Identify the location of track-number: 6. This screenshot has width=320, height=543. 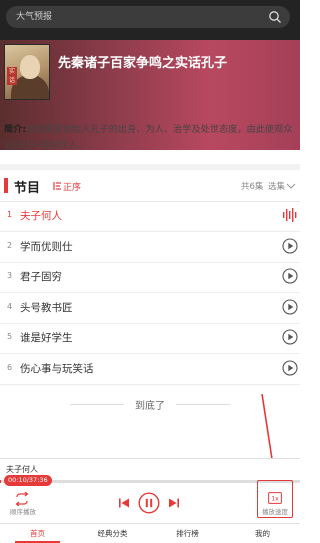
(10, 367).